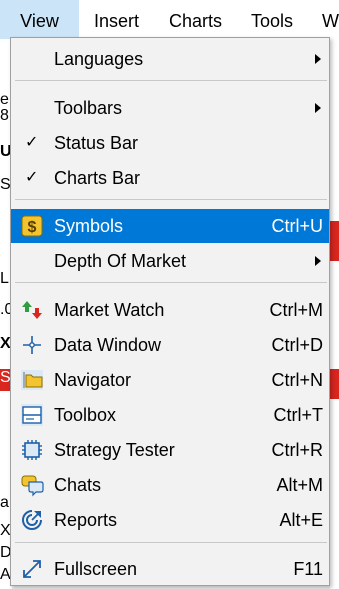 The height and width of the screenshot is (589, 339). What do you see at coordinates (170, 59) in the screenshot?
I see `menu-item-languages: Languages` at bounding box center [170, 59].